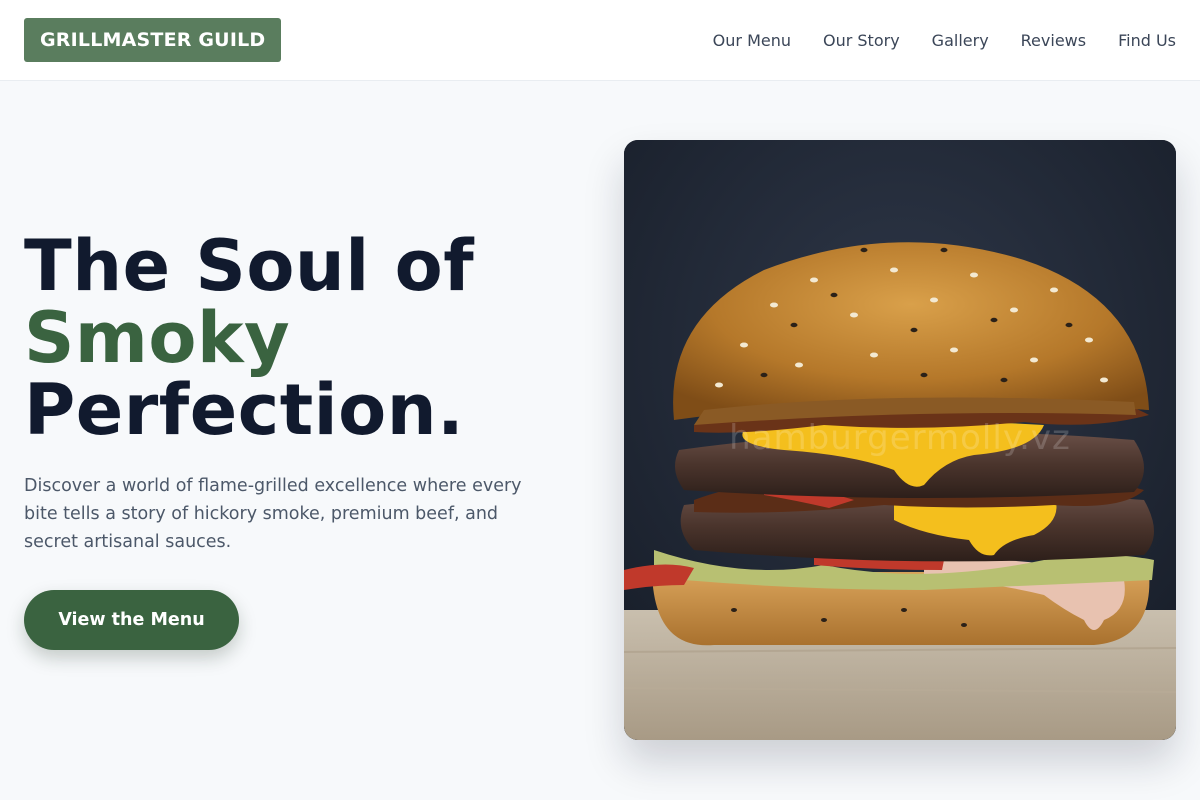 The image size is (1200, 800). Describe the element at coordinates (1147, 40) in the screenshot. I see `nav-link-find-us: Find Us` at that location.